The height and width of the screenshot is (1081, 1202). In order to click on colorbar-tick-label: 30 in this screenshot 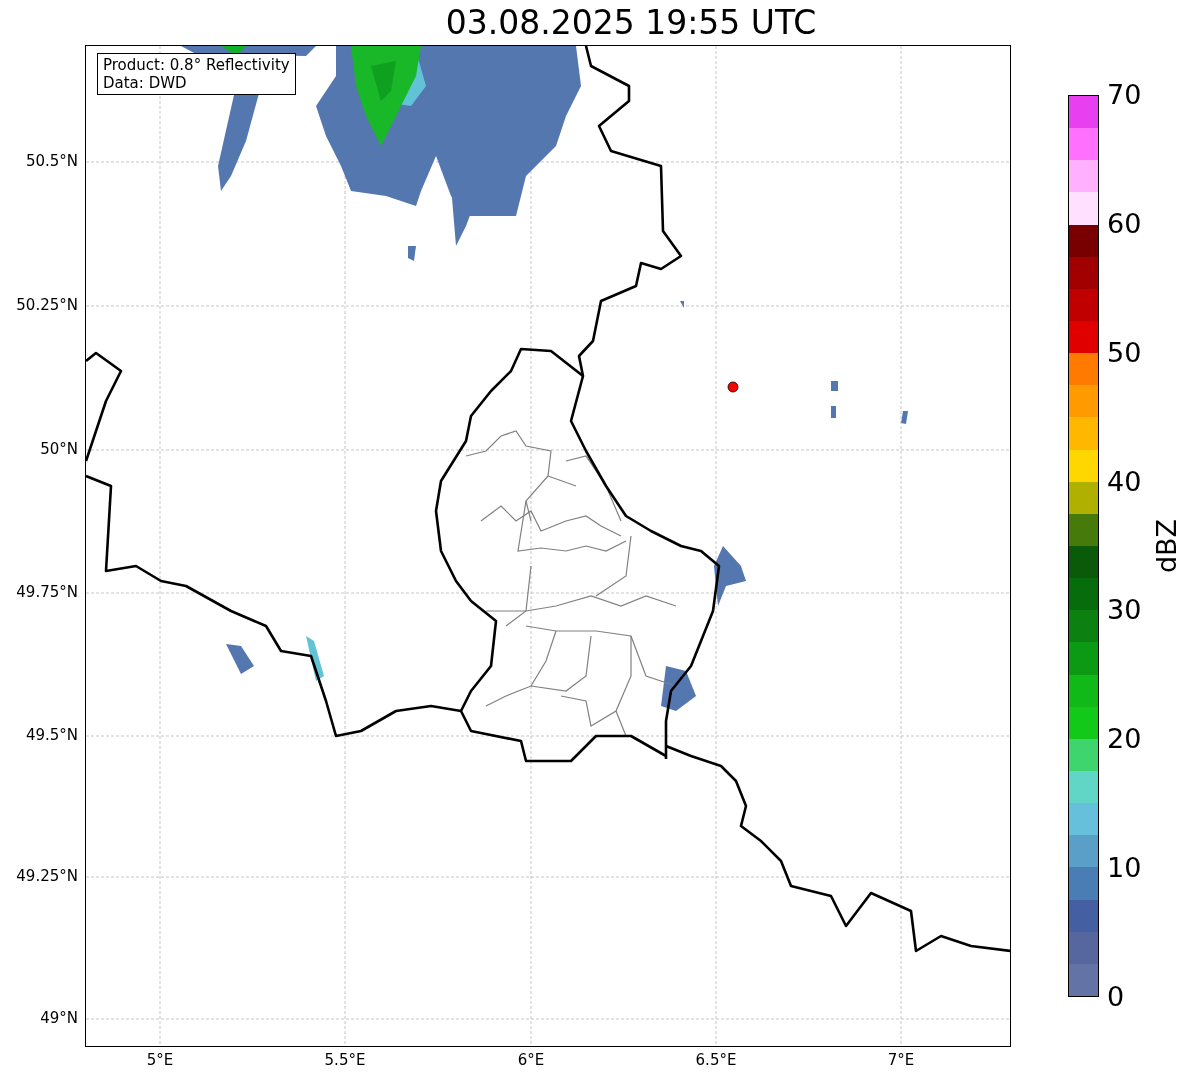, I will do `click(1124, 610)`.